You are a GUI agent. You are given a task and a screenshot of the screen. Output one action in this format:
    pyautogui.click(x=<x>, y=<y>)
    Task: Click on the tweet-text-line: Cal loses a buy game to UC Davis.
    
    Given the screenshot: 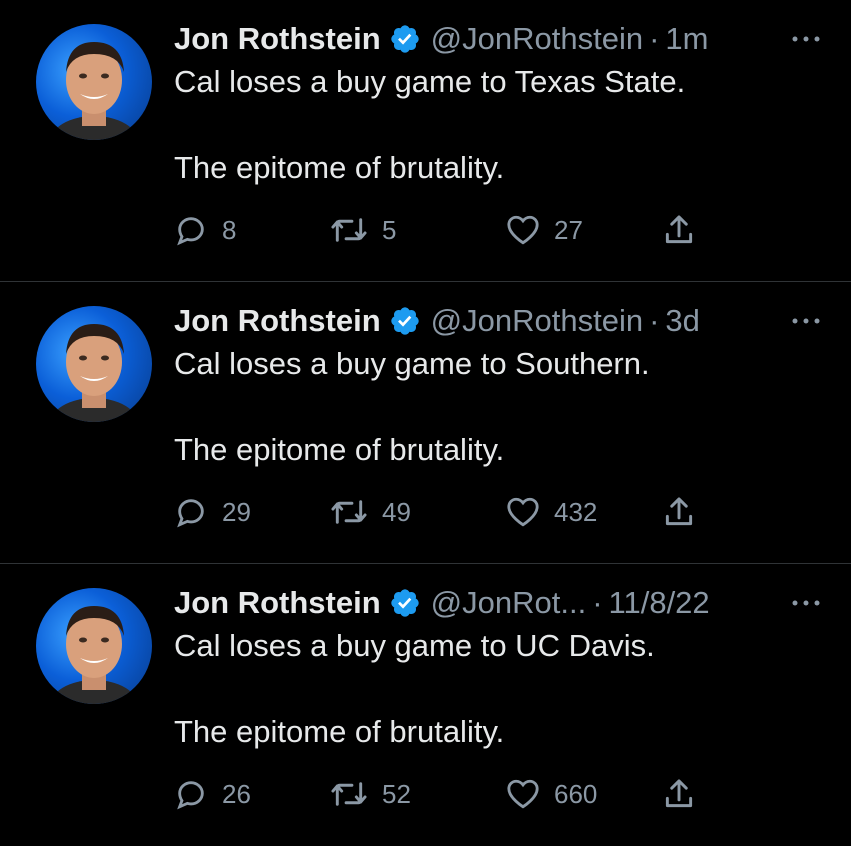 What is the action you would take?
    pyautogui.click(x=414, y=645)
    